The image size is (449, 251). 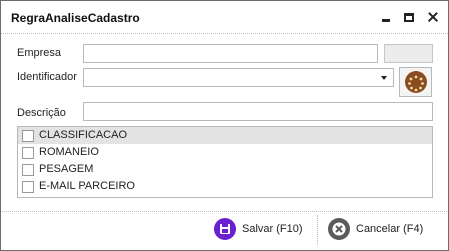 I want to click on list-item: CLASSIFICACAO, so click(x=225, y=135).